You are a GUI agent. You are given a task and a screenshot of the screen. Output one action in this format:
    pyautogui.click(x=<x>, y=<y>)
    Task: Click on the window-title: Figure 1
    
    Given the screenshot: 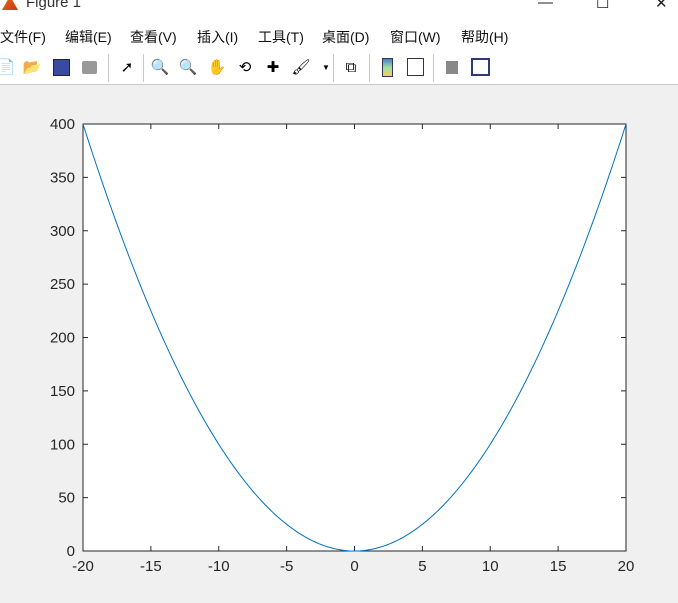 What is the action you would take?
    pyautogui.click(x=54, y=5)
    